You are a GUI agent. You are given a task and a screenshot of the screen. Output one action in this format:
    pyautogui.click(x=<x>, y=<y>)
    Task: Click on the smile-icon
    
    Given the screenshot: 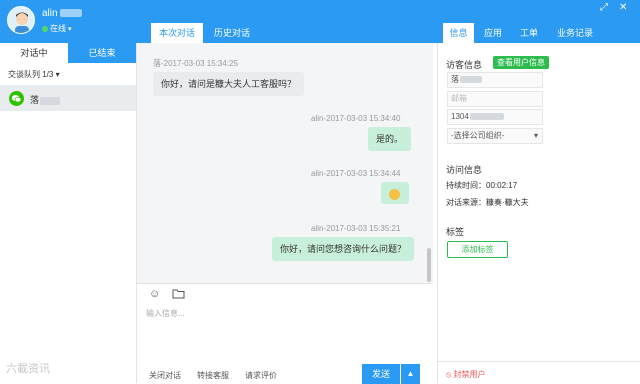 What is the action you would take?
    pyautogui.click(x=394, y=195)
    